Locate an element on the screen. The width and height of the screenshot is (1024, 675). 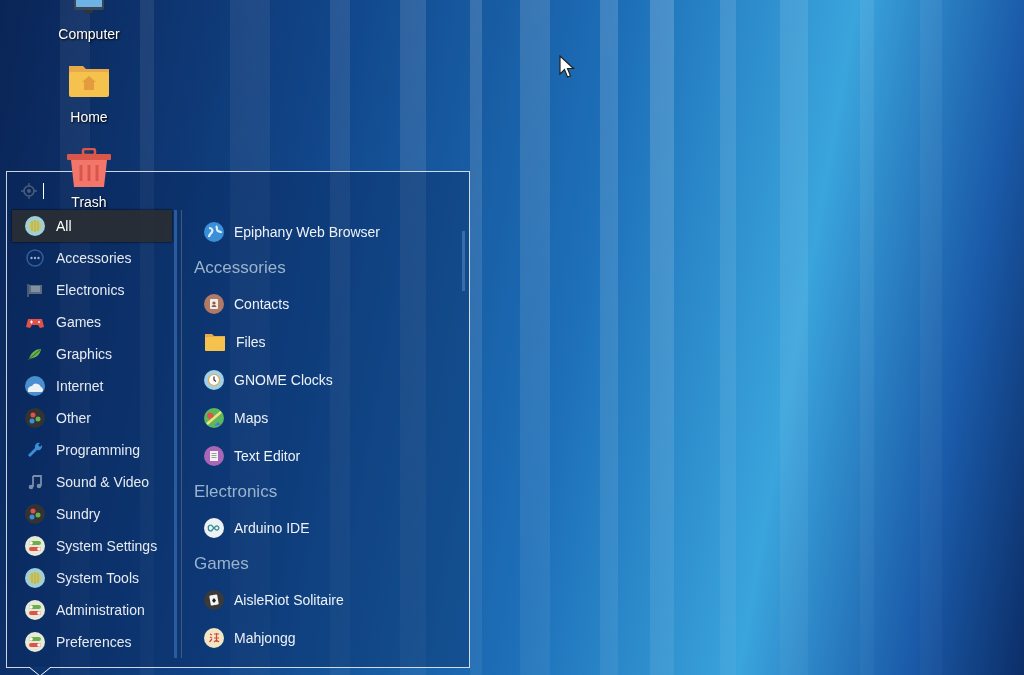
desktop-icon-label: Home is located at coordinates (89, 117).